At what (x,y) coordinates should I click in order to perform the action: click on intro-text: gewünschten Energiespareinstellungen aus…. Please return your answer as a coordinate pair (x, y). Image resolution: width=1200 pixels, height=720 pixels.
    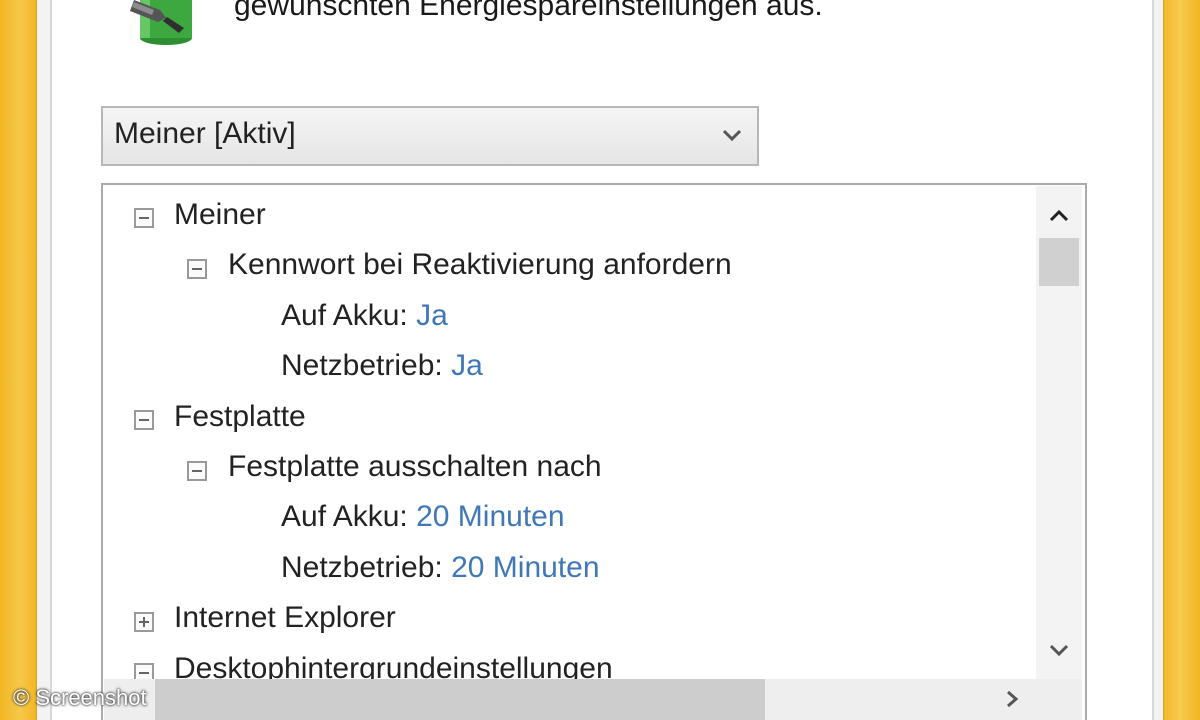
    Looking at the image, I should click on (528, 11).